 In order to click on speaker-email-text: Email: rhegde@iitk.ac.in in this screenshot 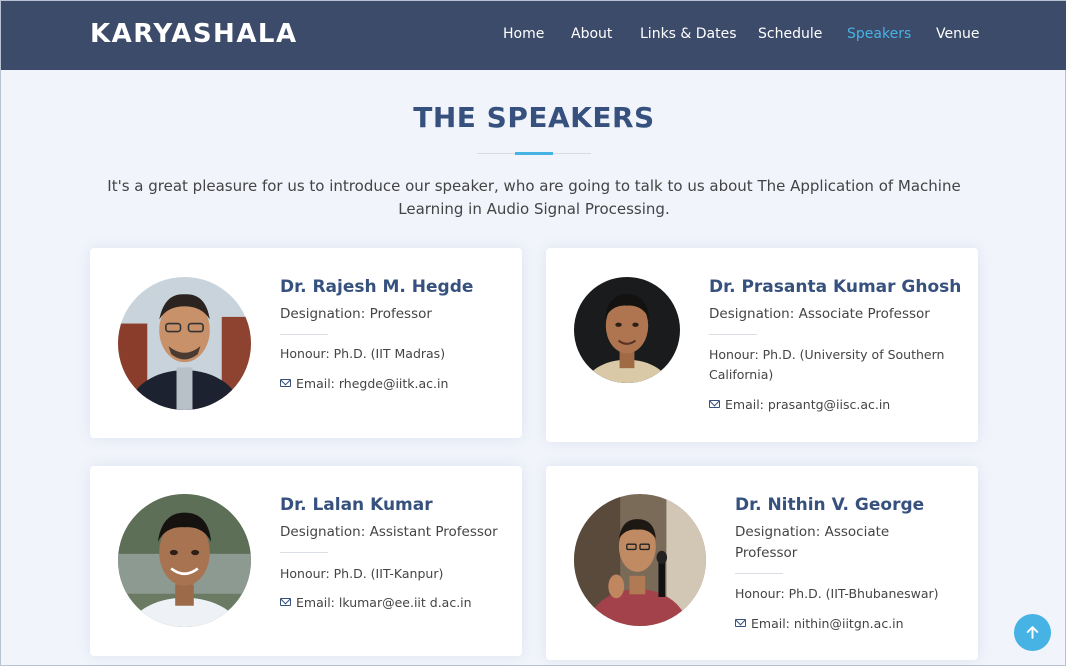, I will do `click(372, 383)`.